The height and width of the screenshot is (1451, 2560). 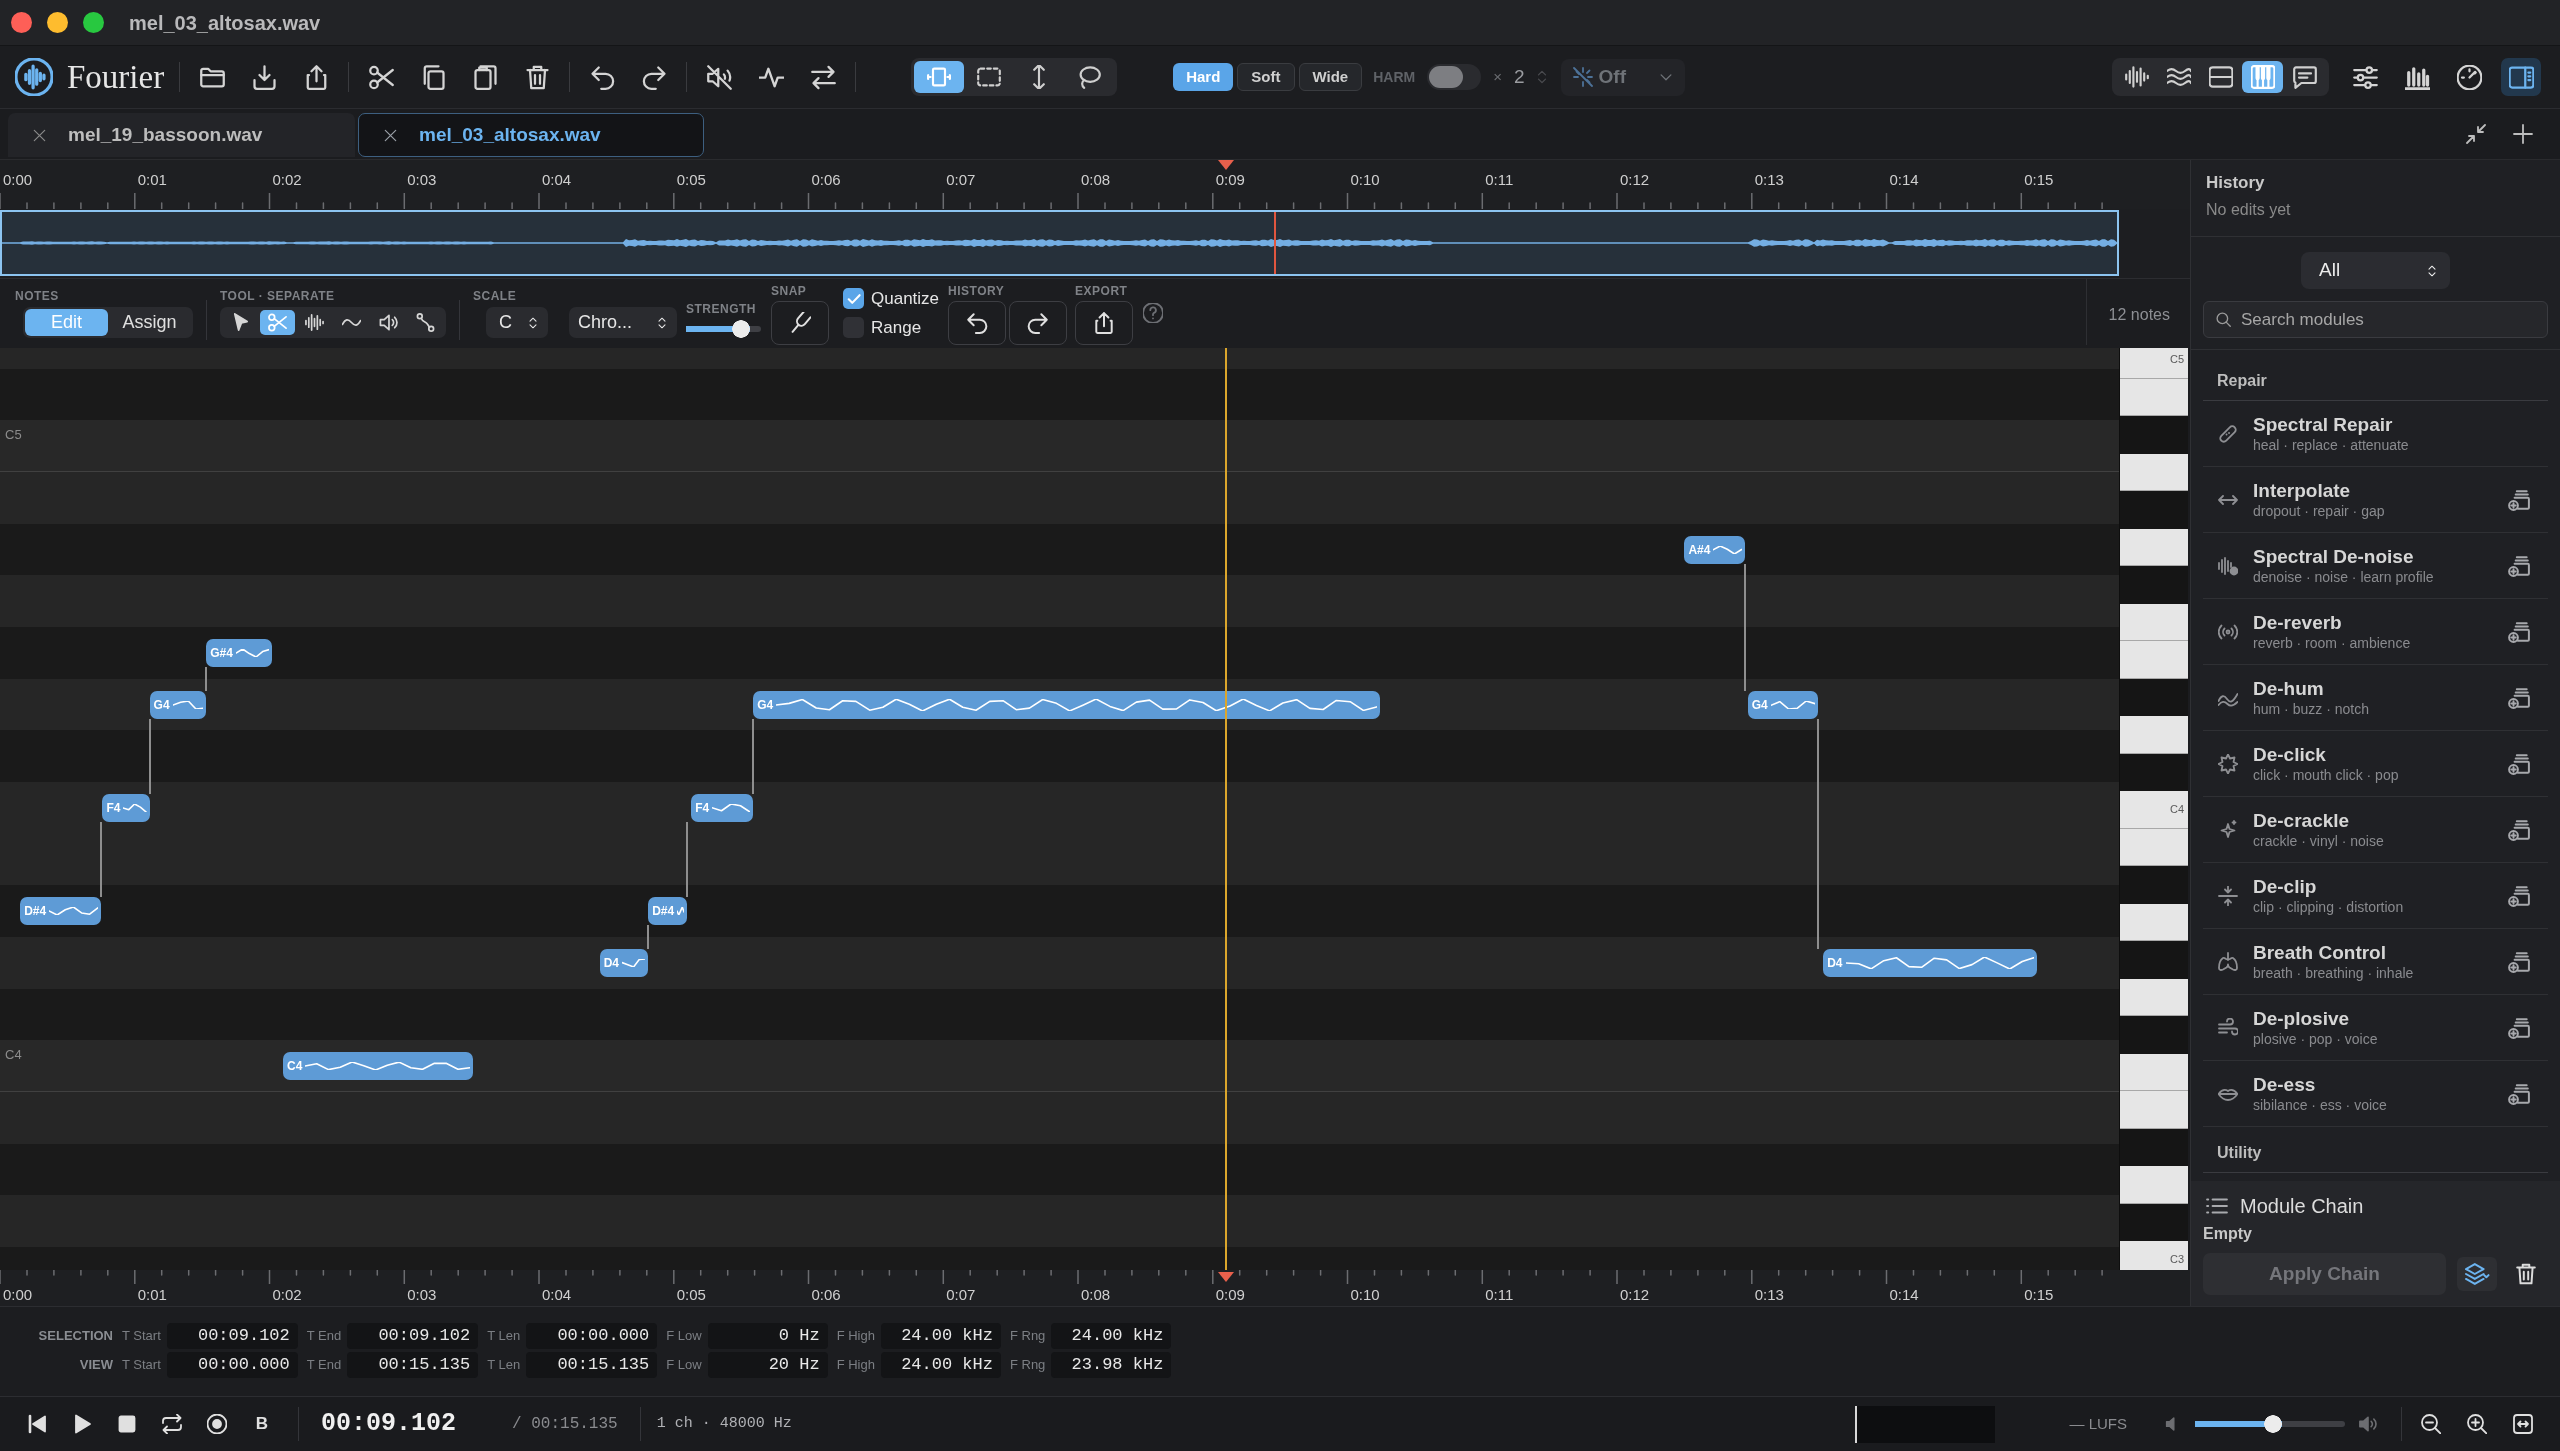 I want to click on skip-back-icon, so click(x=37, y=1424).